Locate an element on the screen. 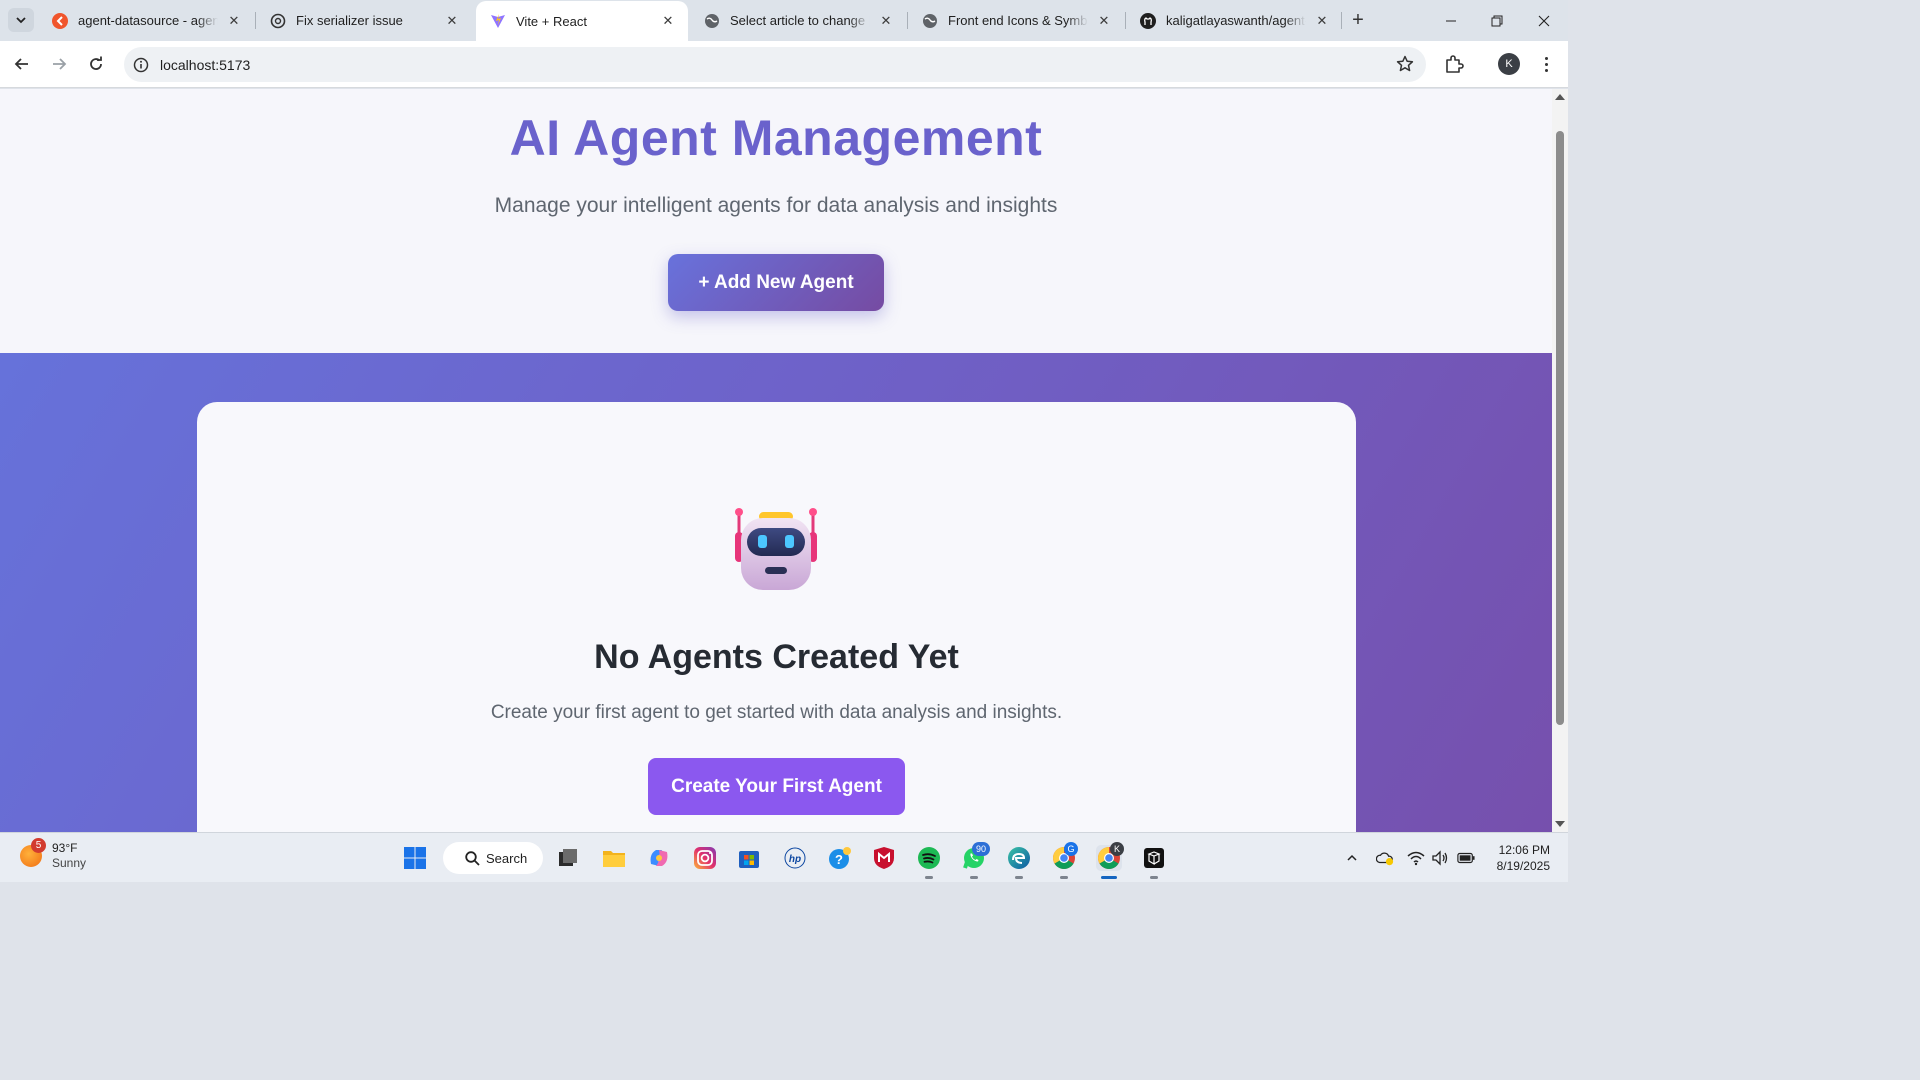 This screenshot has width=1920, height=1080. site-info-icon is located at coordinates (141, 65).